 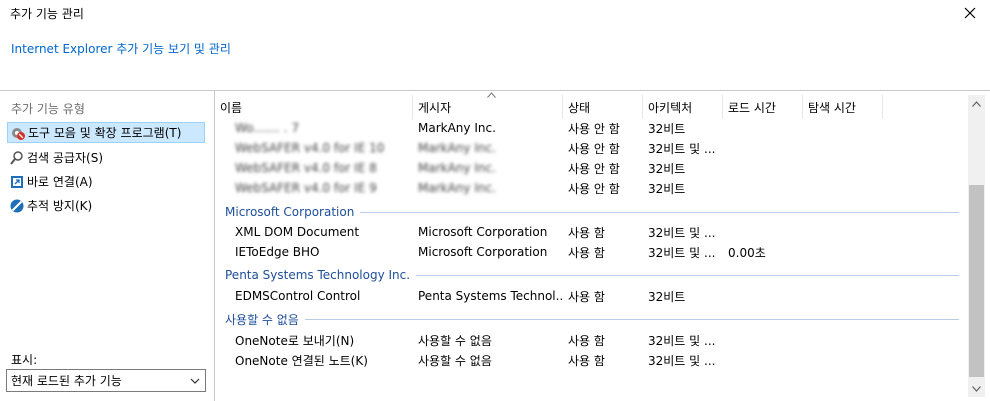 I want to click on group-header-not-available: 사용할 수 없음, so click(x=591, y=319).